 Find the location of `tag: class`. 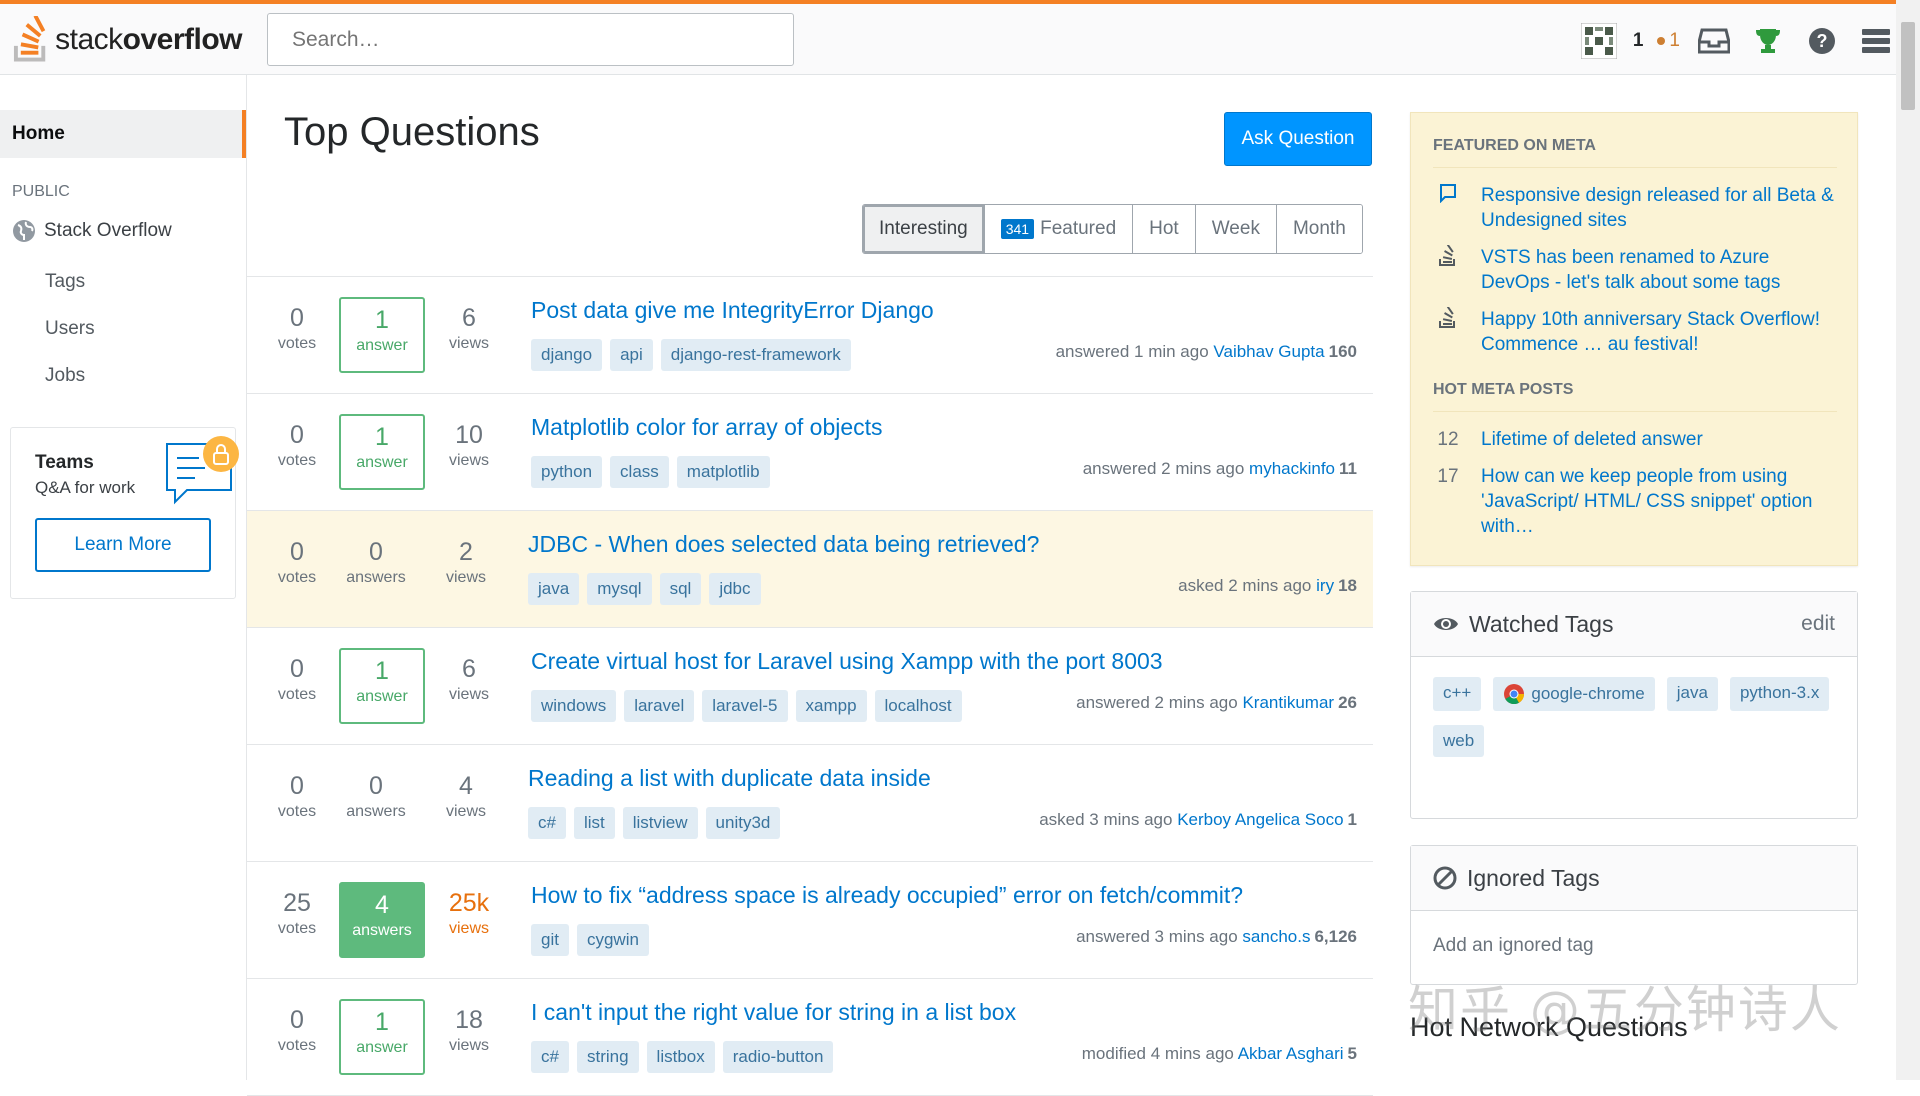

tag: class is located at coordinates (639, 472).